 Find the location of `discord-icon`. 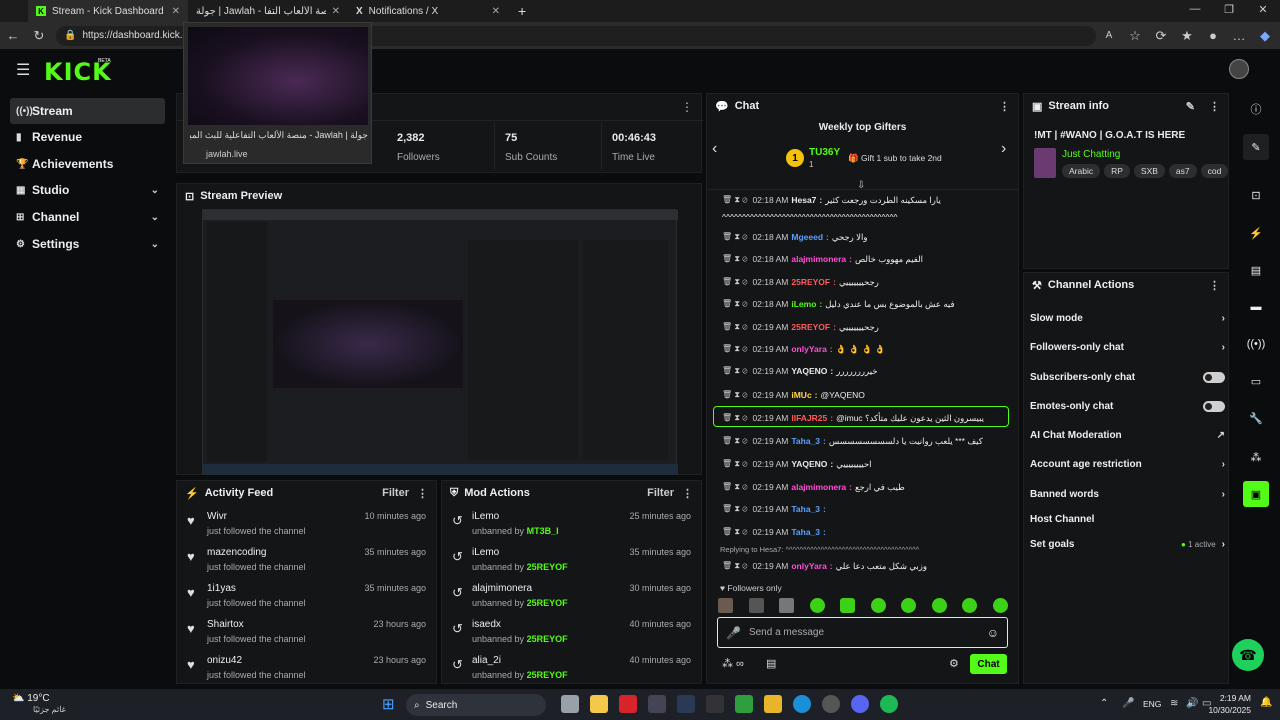

discord-icon is located at coordinates (860, 704).